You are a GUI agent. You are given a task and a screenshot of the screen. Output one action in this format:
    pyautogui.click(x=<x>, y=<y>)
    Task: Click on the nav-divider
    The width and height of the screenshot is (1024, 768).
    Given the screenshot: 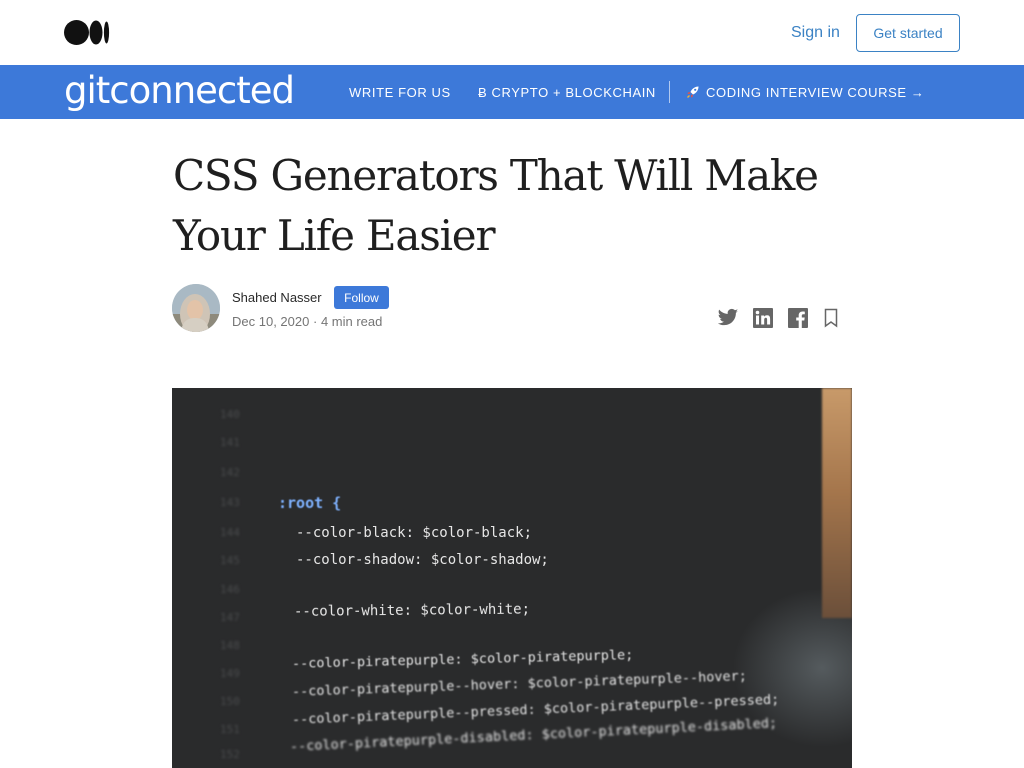 What is the action you would take?
    pyautogui.click(x=669, y=92)
    